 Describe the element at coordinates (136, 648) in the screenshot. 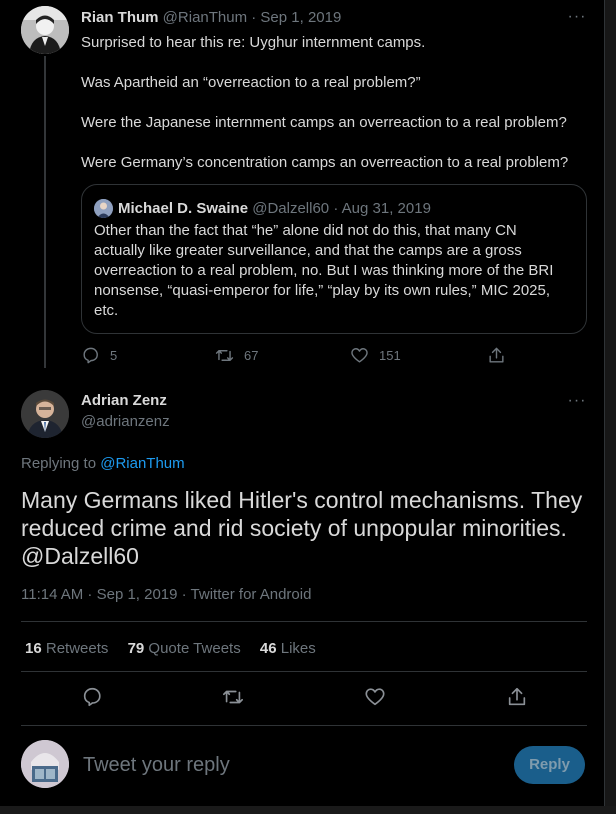

I see `quote-tweets-count: 79` at that location.